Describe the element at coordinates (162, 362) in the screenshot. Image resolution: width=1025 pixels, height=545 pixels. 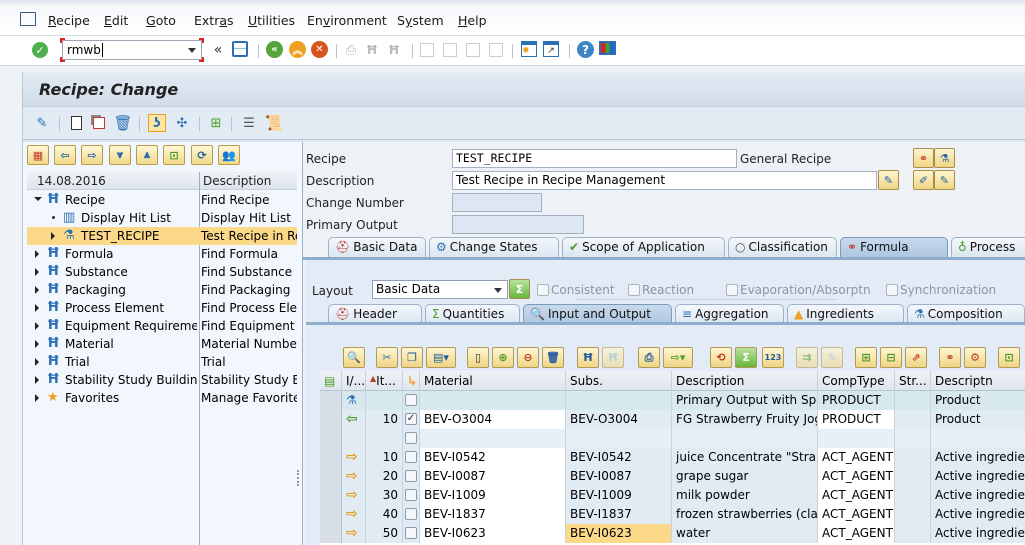
I see `tree-node: Ħ Trial Trial` at that location.